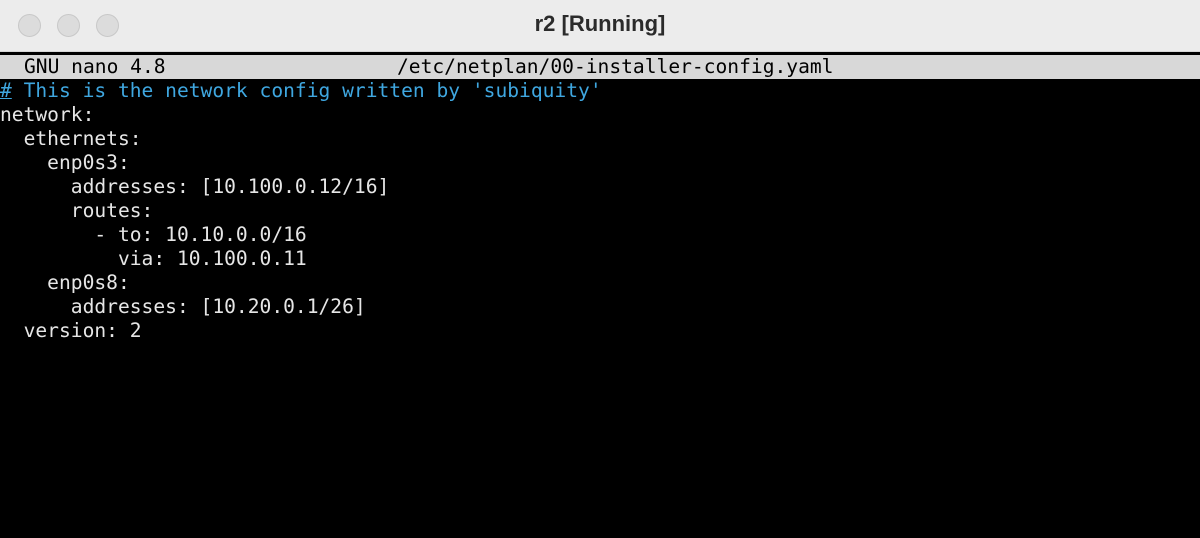 This screenshot has width=1200, height=538. I want to click on window-title: r2 [Running], so click(600, 23).